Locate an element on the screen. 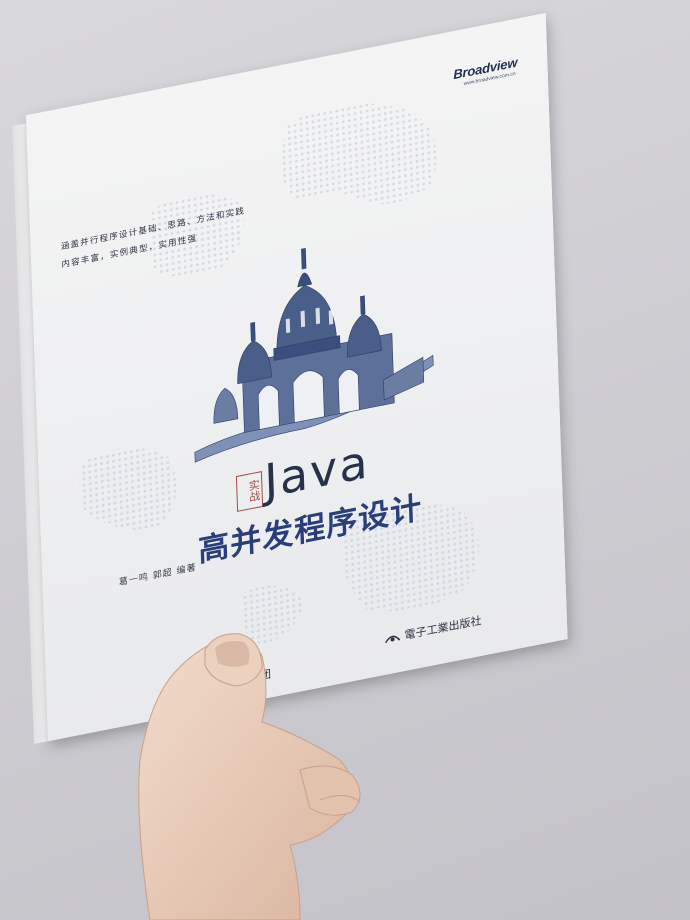  group-emblem-icon is located at coordinates (172, 692).